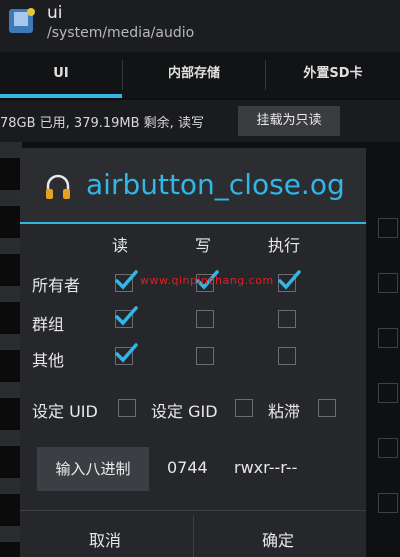 This screenshot has height=557, width=400. Describe the element at coordinates (56, 285) in the screenshot. I see `row-label-owner: 所有者` at that location.